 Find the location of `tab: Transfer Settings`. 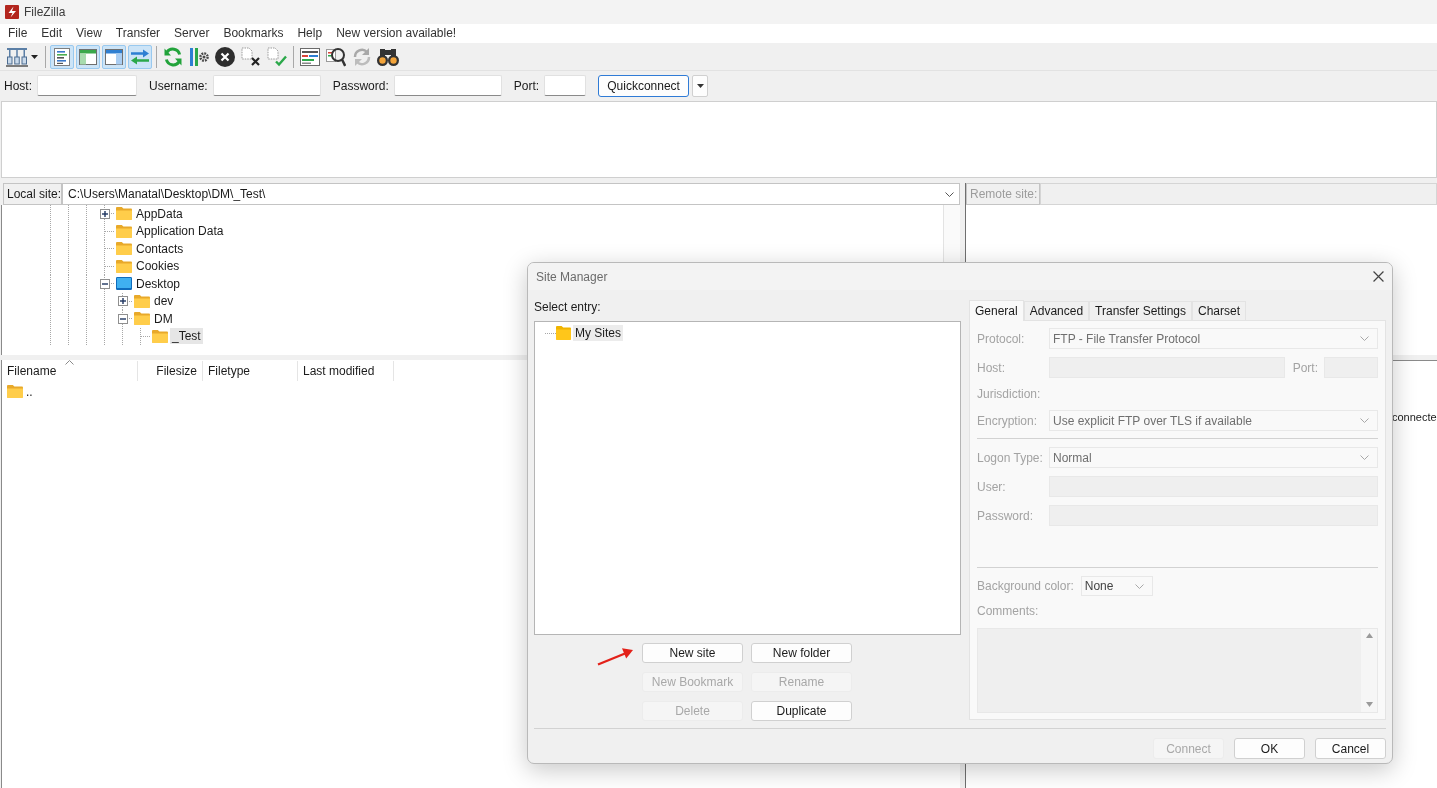

tab: Transfer Settings is located at coordinates (1140, 310).